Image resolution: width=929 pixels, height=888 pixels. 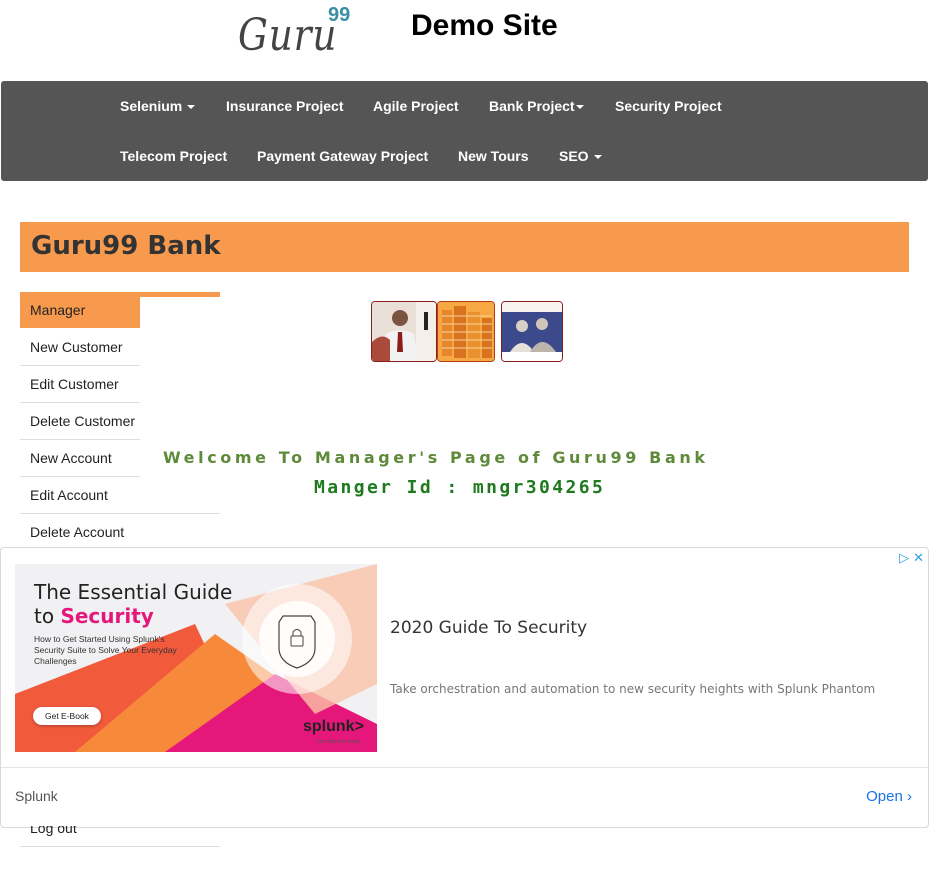 I want to click on nav-agile-project: Agile Project, so click(x=416, y=106).